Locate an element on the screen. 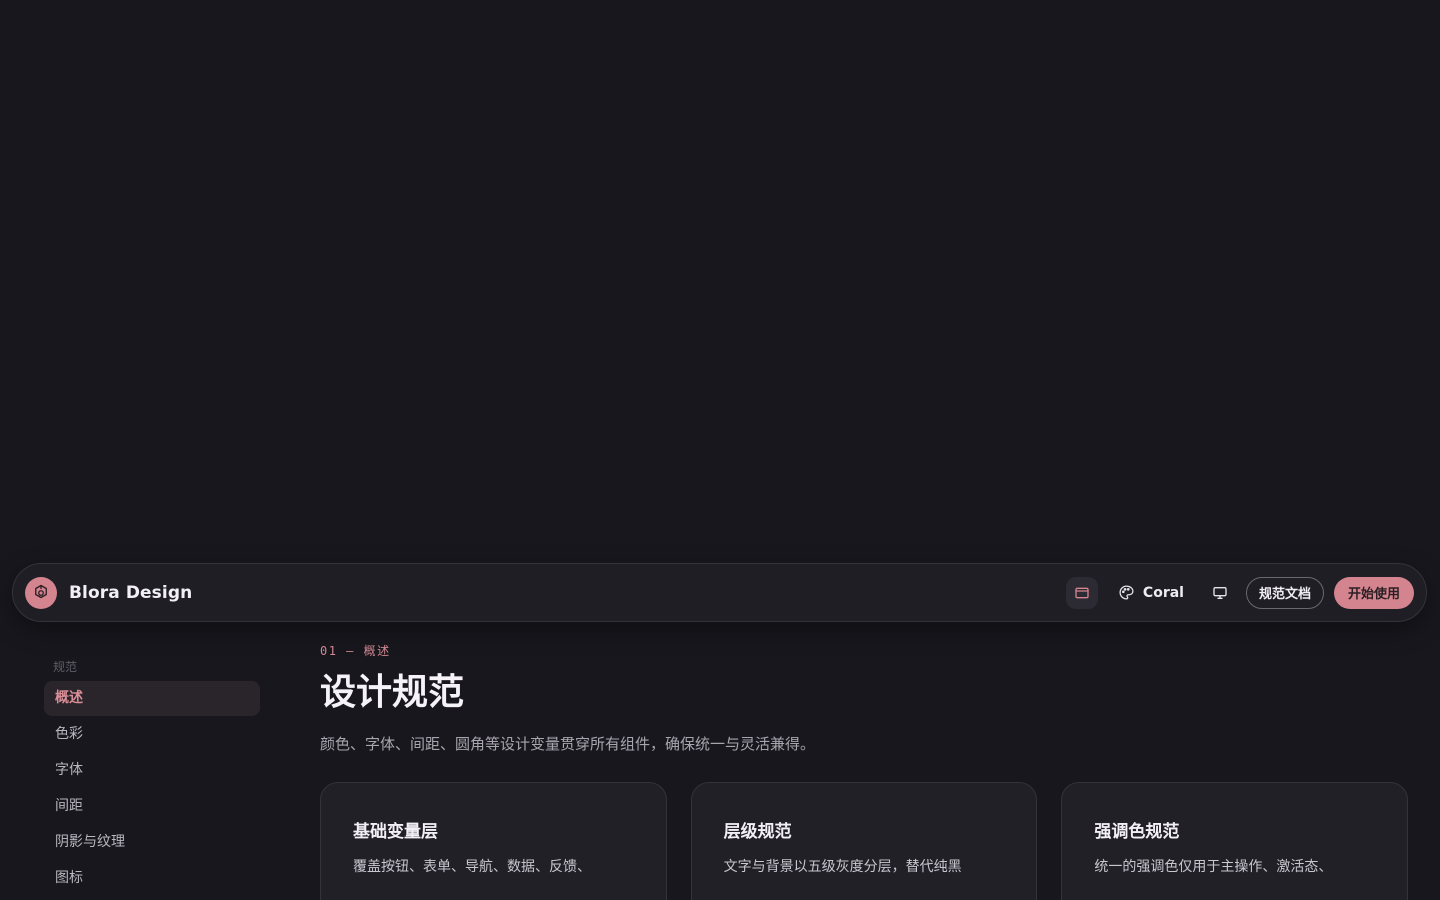 The height and width of the screenshot is (900, 1440). card-text: 覆盖按钮、表单、导航、数据、反馈、 is located at coordinates (472, 867).